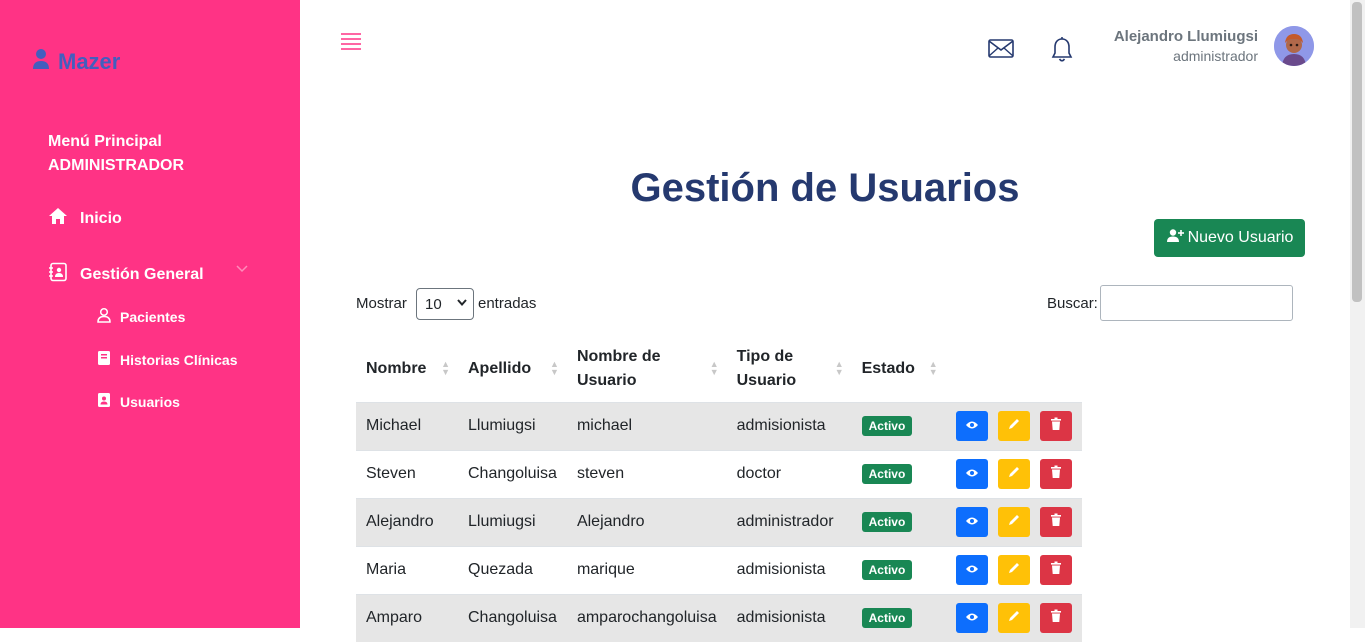 Image resolution: width=1365 pixels, height=642 pixels. I want to click on brand: Mazer, so click(76, 61).